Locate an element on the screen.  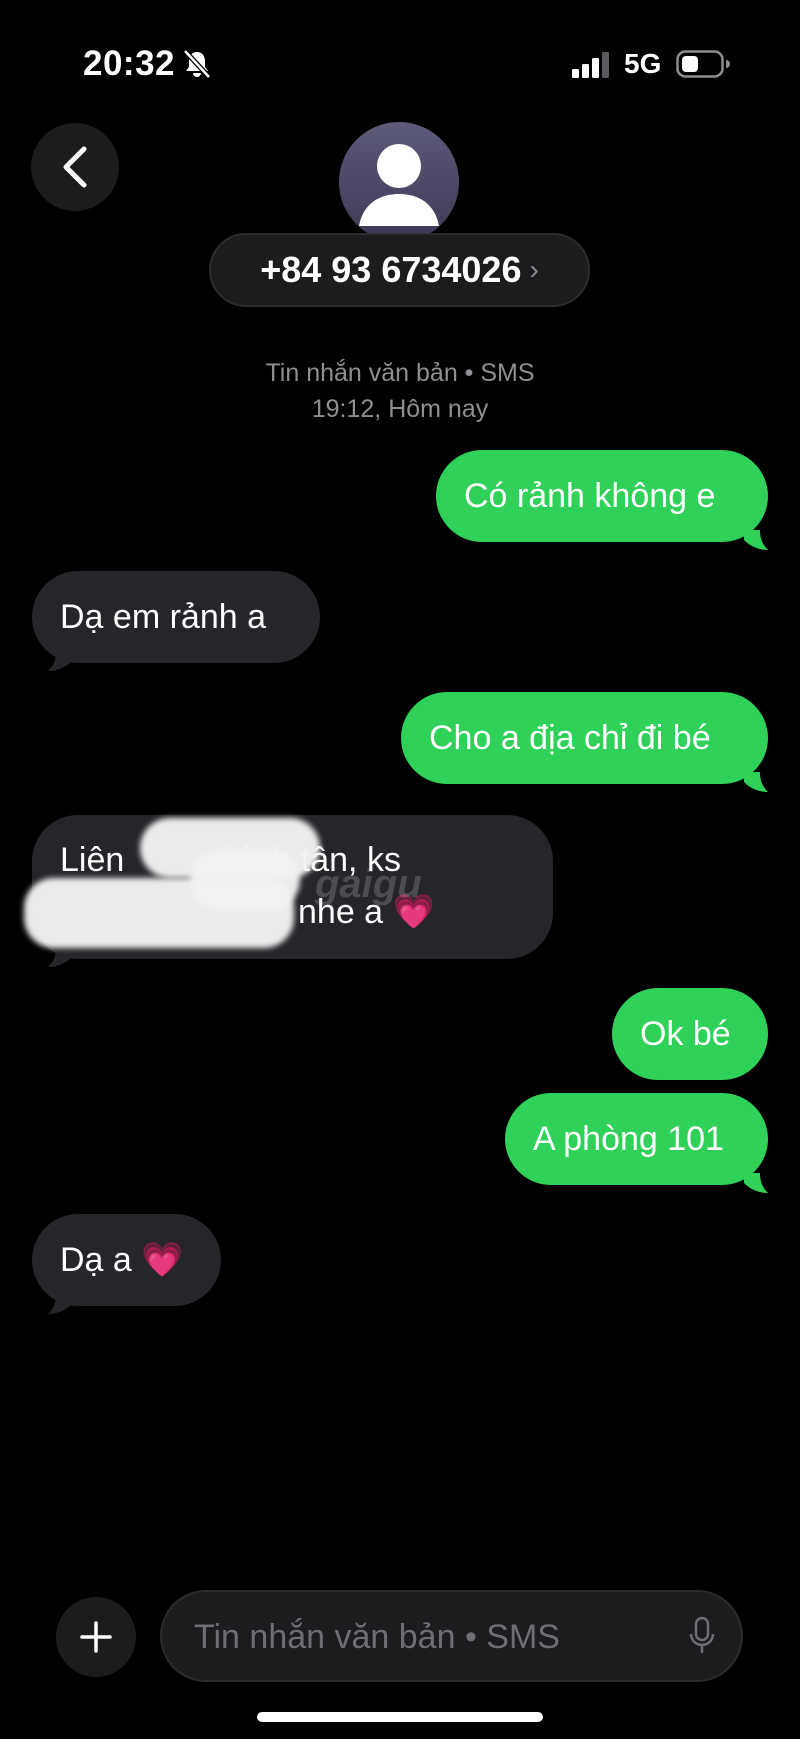
bell-slash-icon is located at coordinates (197, 64).